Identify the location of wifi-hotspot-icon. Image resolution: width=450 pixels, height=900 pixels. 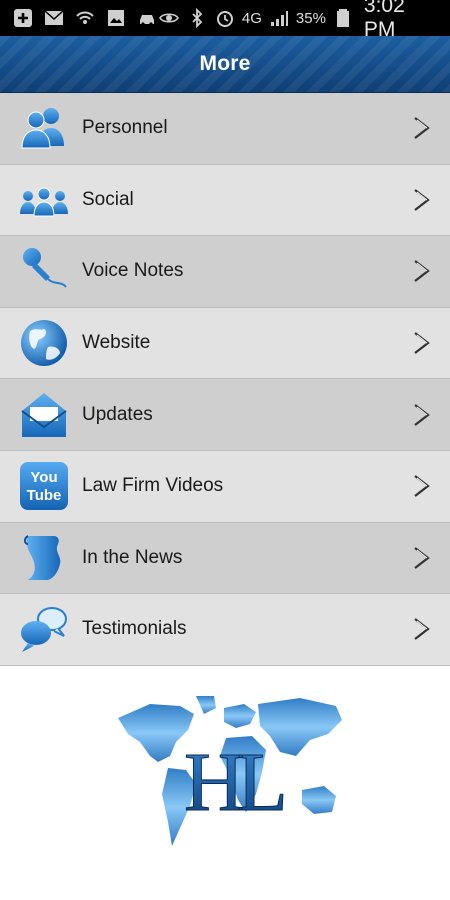
(85, 18).